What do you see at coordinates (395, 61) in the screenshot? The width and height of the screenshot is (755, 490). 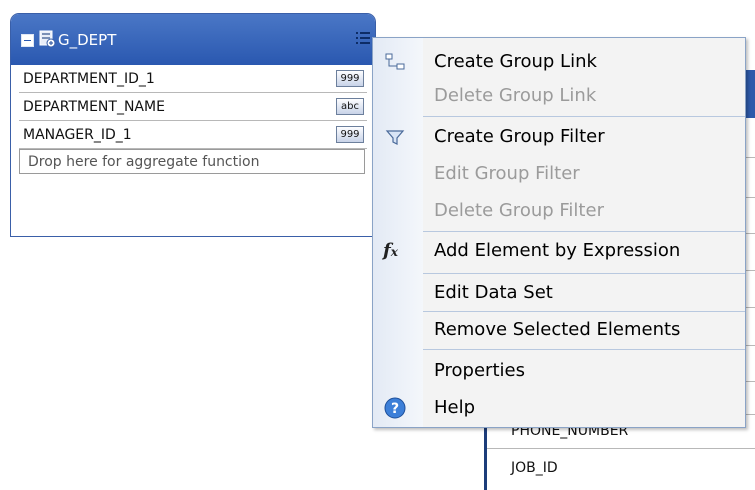 I see `group-link-icon` at bounding box center [395, 61].